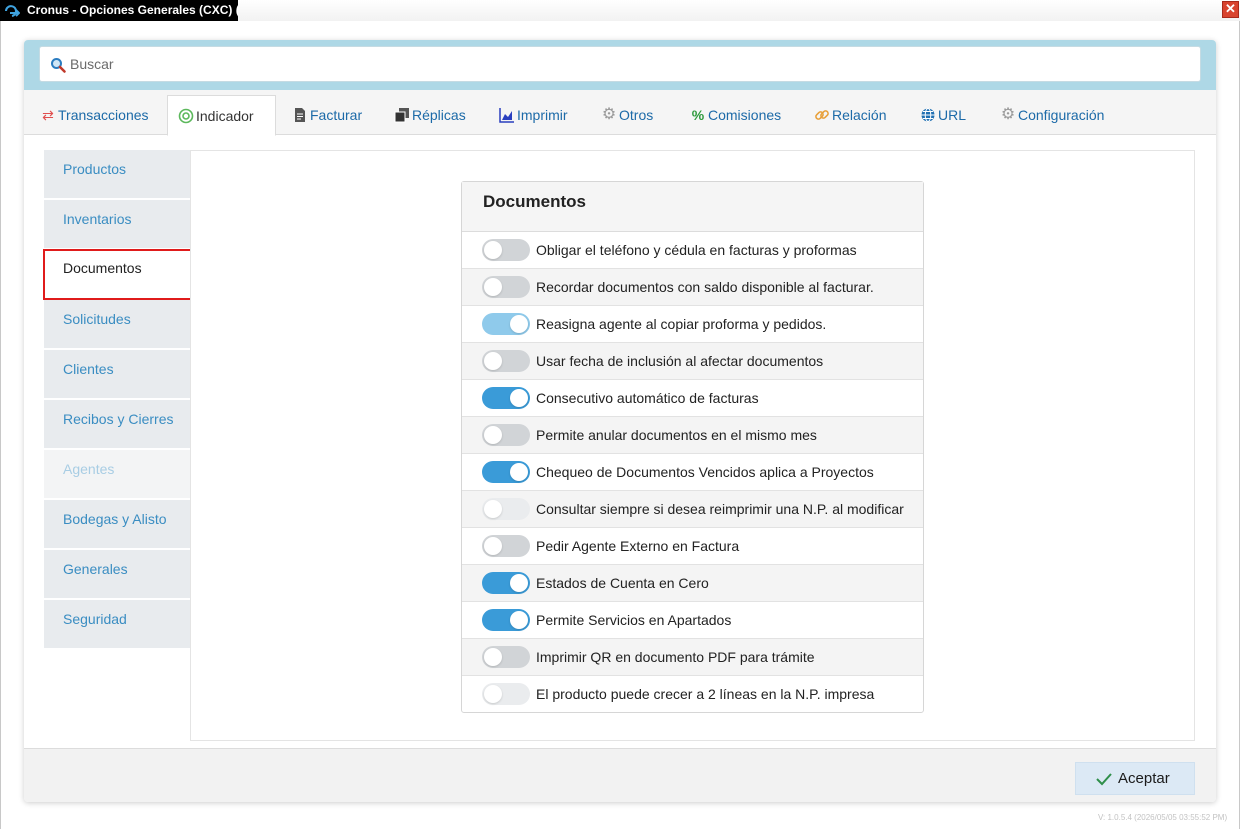  What do you see at coordinates (1008, 114) in the screenshot?
I see `gear-icon: ⚙` at bounding box center [1008, 114].